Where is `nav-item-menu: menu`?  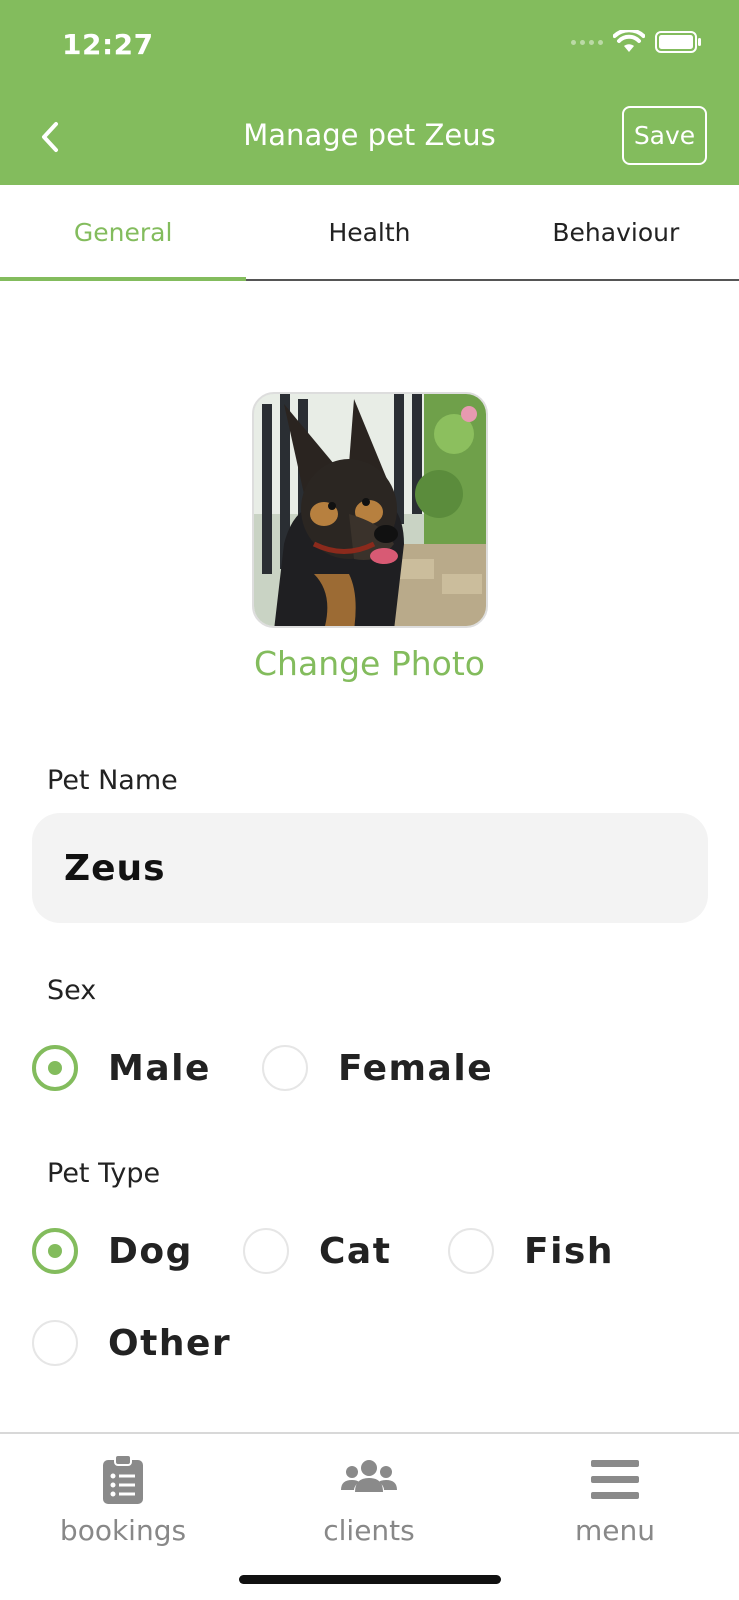 nav-item-menu: menu is located at coordinates (615, 1500).